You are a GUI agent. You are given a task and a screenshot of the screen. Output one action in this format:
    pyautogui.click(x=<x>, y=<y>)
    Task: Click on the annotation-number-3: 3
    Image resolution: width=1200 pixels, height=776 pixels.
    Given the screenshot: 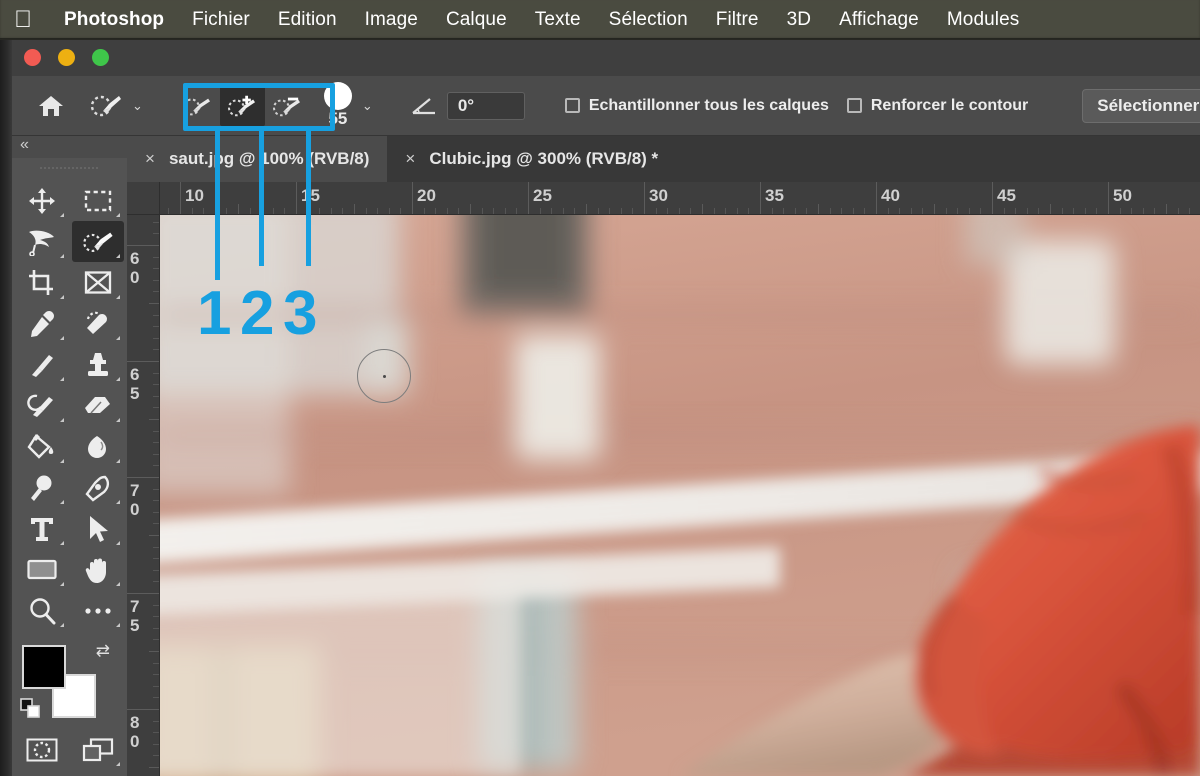 What is the action you would take?
    pyautogui.click(x=300, y=313)
    